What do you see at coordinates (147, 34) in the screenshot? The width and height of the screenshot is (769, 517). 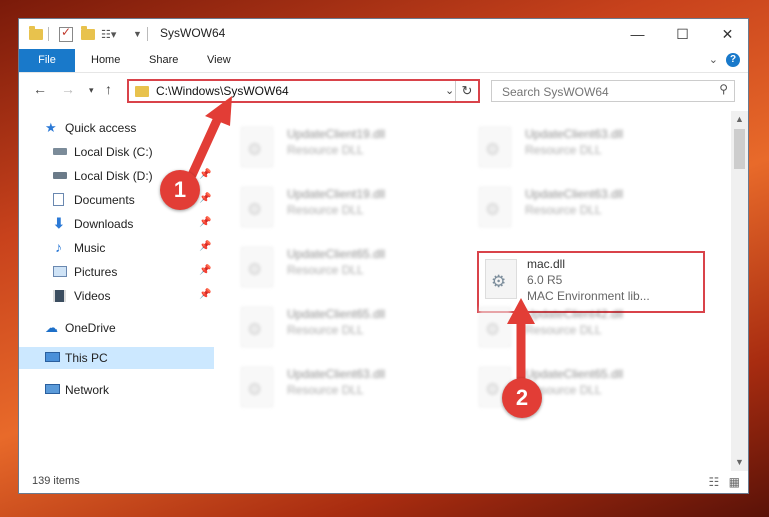 I see `separator` at bounding box center [147, 34].